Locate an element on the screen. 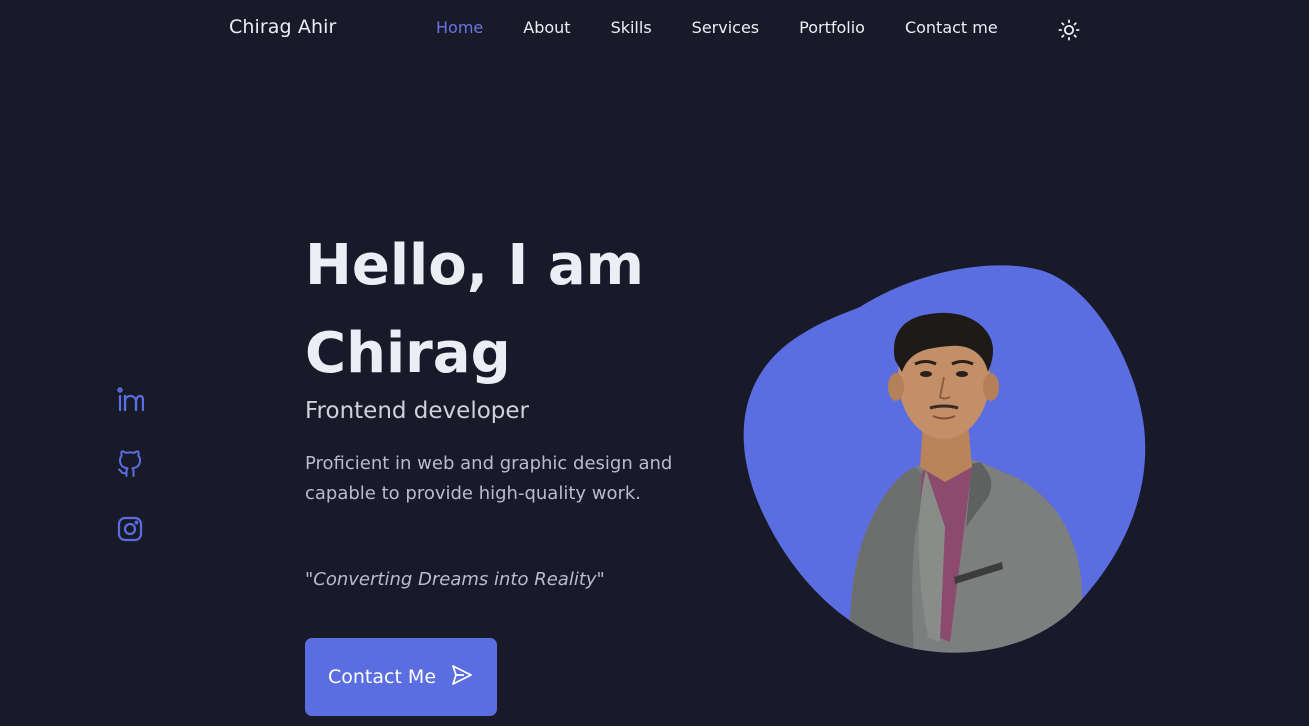  nav-item-about: About is located at coordinates (546, 27).